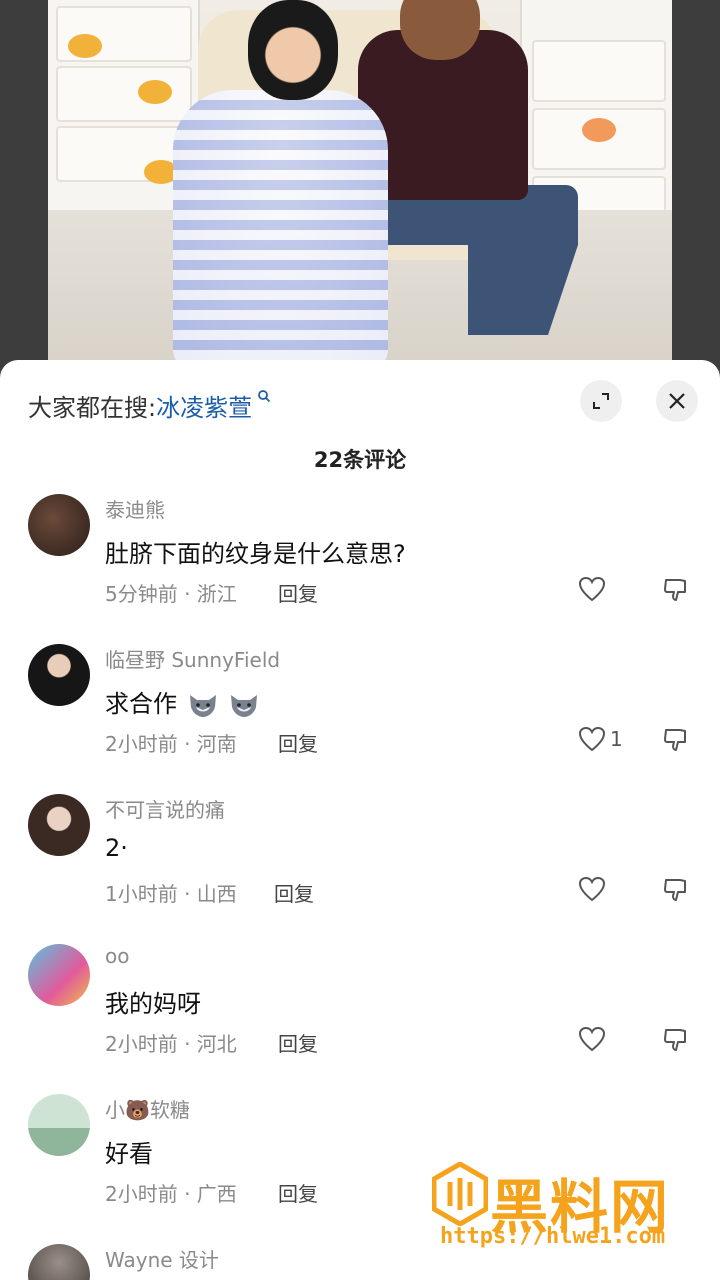 Image resolution: width=720 pixels, height=1280 pixels. I want to click on comment-text: 肚脐下面的纹身是什么意思?, so click(255, 554).